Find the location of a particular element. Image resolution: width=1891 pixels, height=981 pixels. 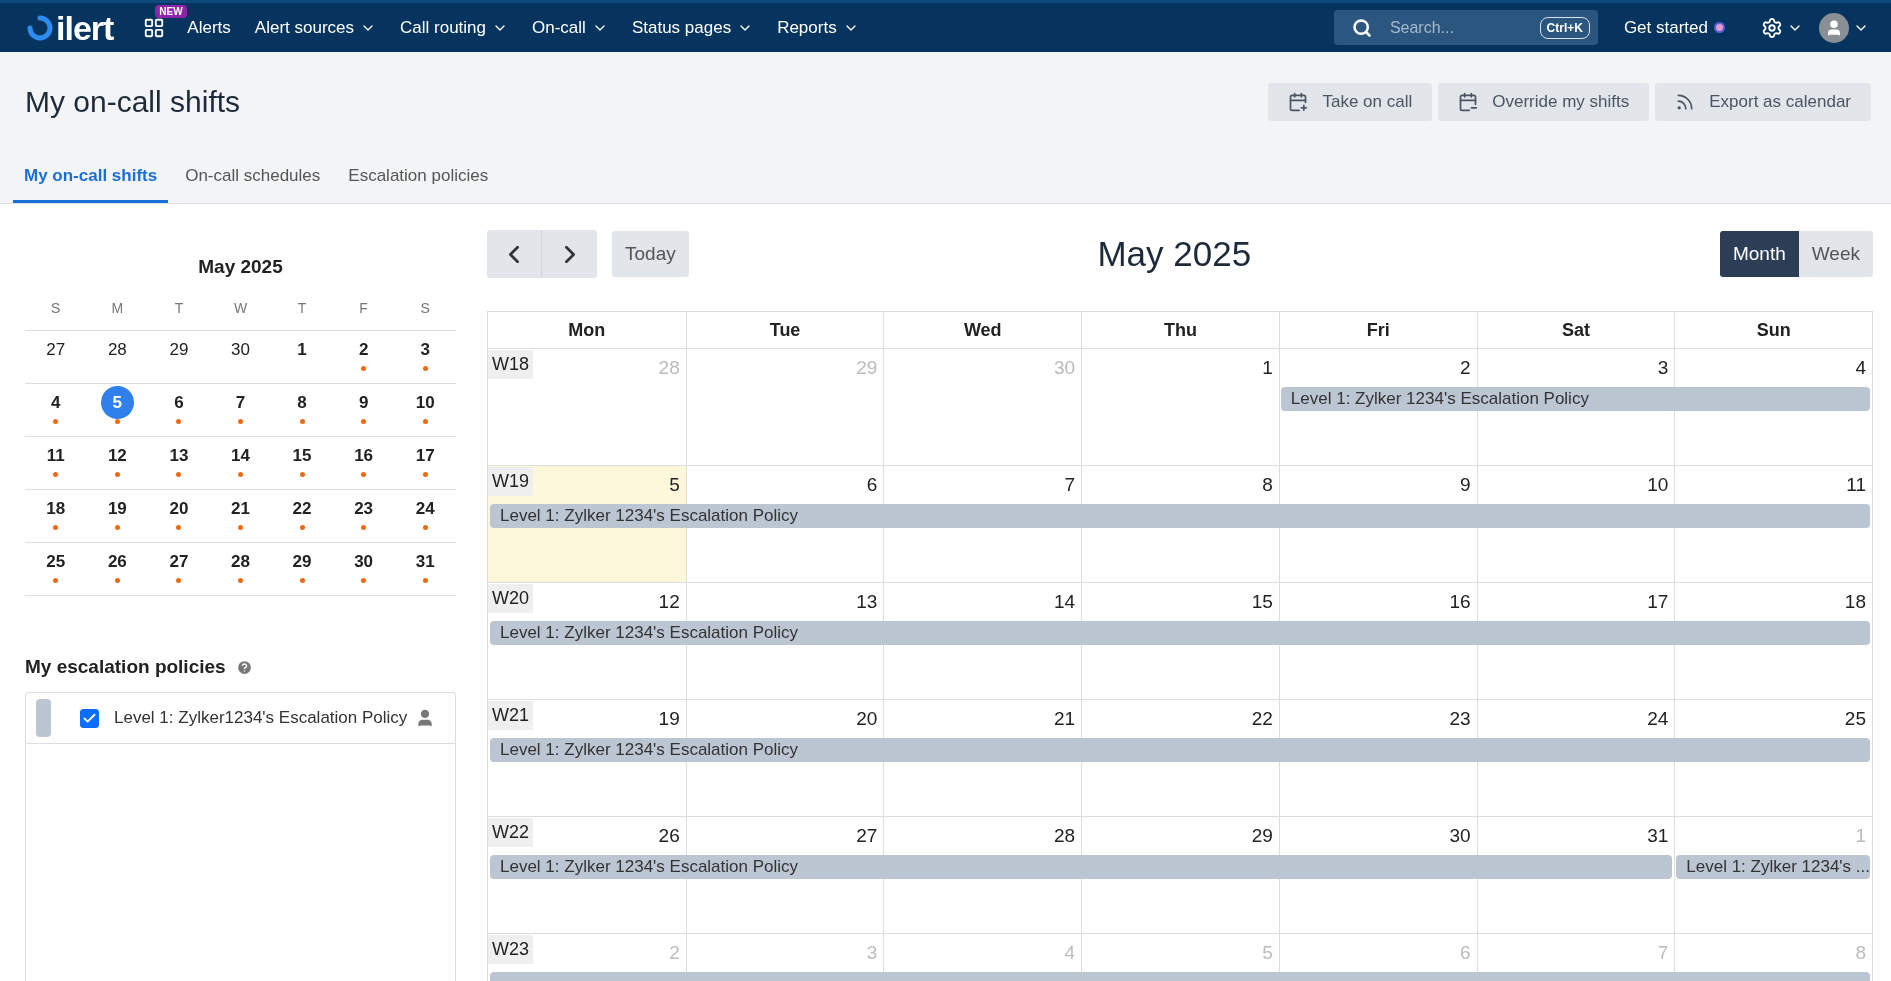

action-button: Take on call is located at coordinates (1350, 102).